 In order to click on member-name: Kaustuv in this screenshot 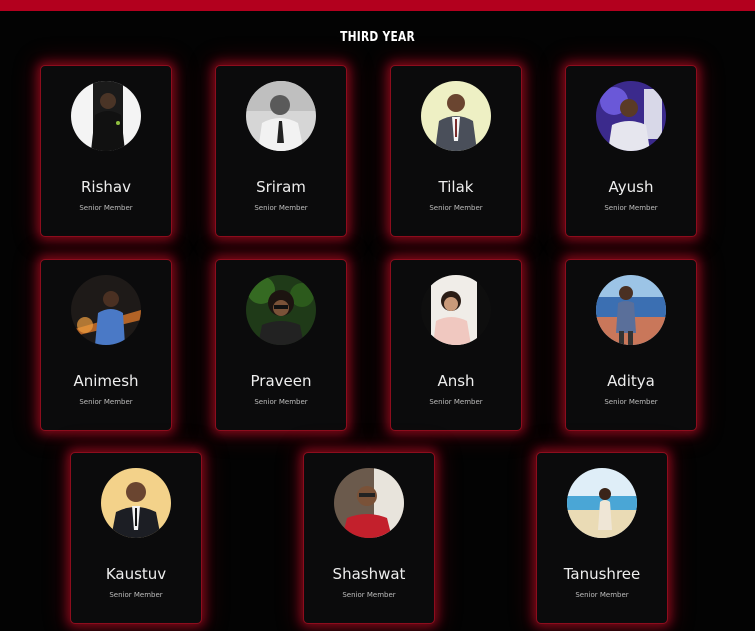, I will do `click(136, 574)`.